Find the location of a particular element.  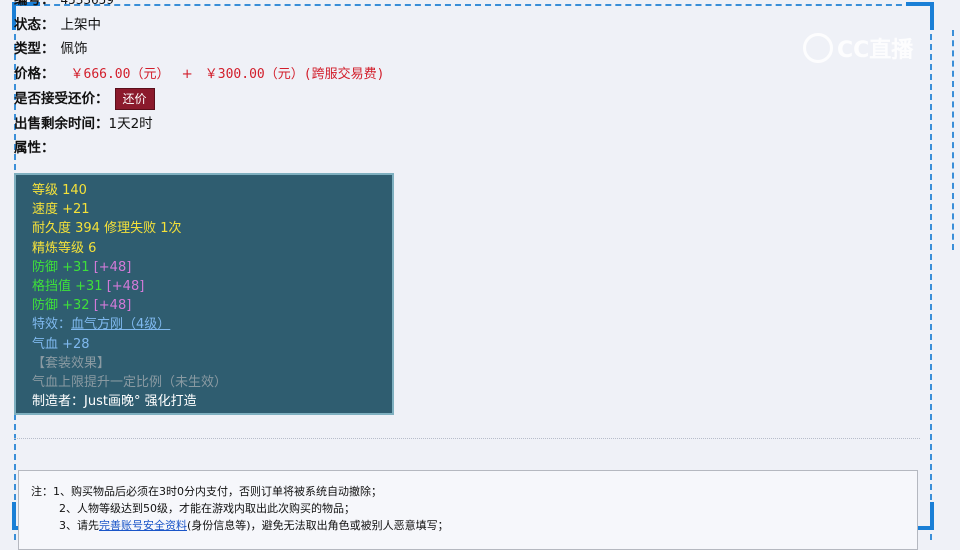

attr-speed: 速度 +21 is located at coordinates (61, 210).